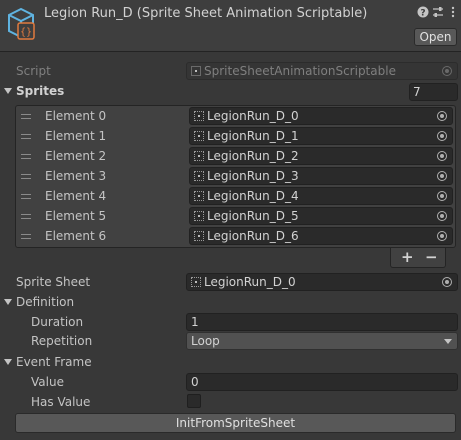  Describe the element at coordinates (57, 322) in the screenshot. I see `duration-label: Duration` at that location.